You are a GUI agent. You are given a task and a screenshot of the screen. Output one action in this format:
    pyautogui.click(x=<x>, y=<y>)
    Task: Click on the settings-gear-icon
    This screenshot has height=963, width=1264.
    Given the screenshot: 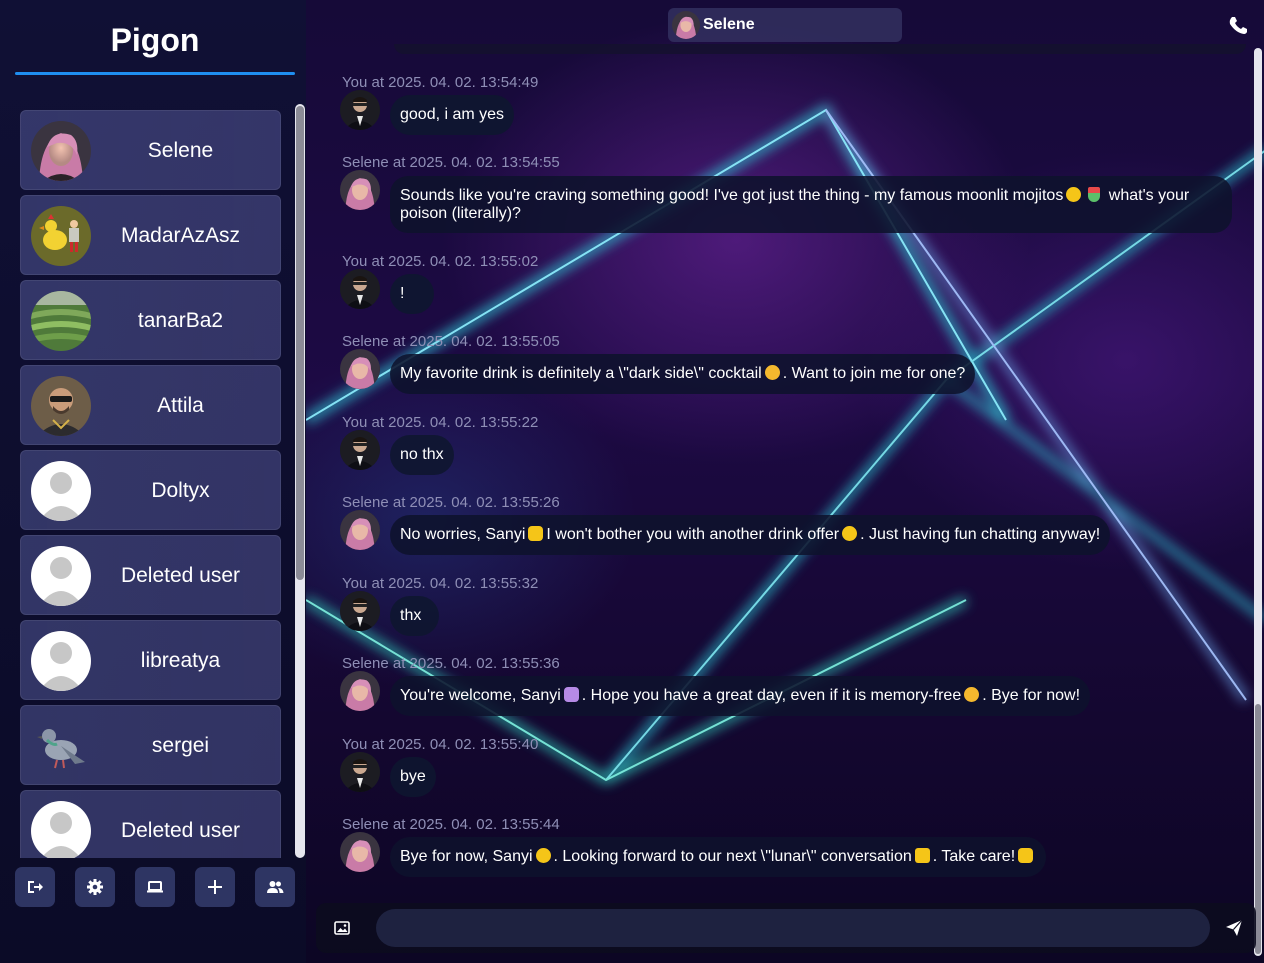 What is the action you would take?
    pyautogui.click(x=95, y=887)
    